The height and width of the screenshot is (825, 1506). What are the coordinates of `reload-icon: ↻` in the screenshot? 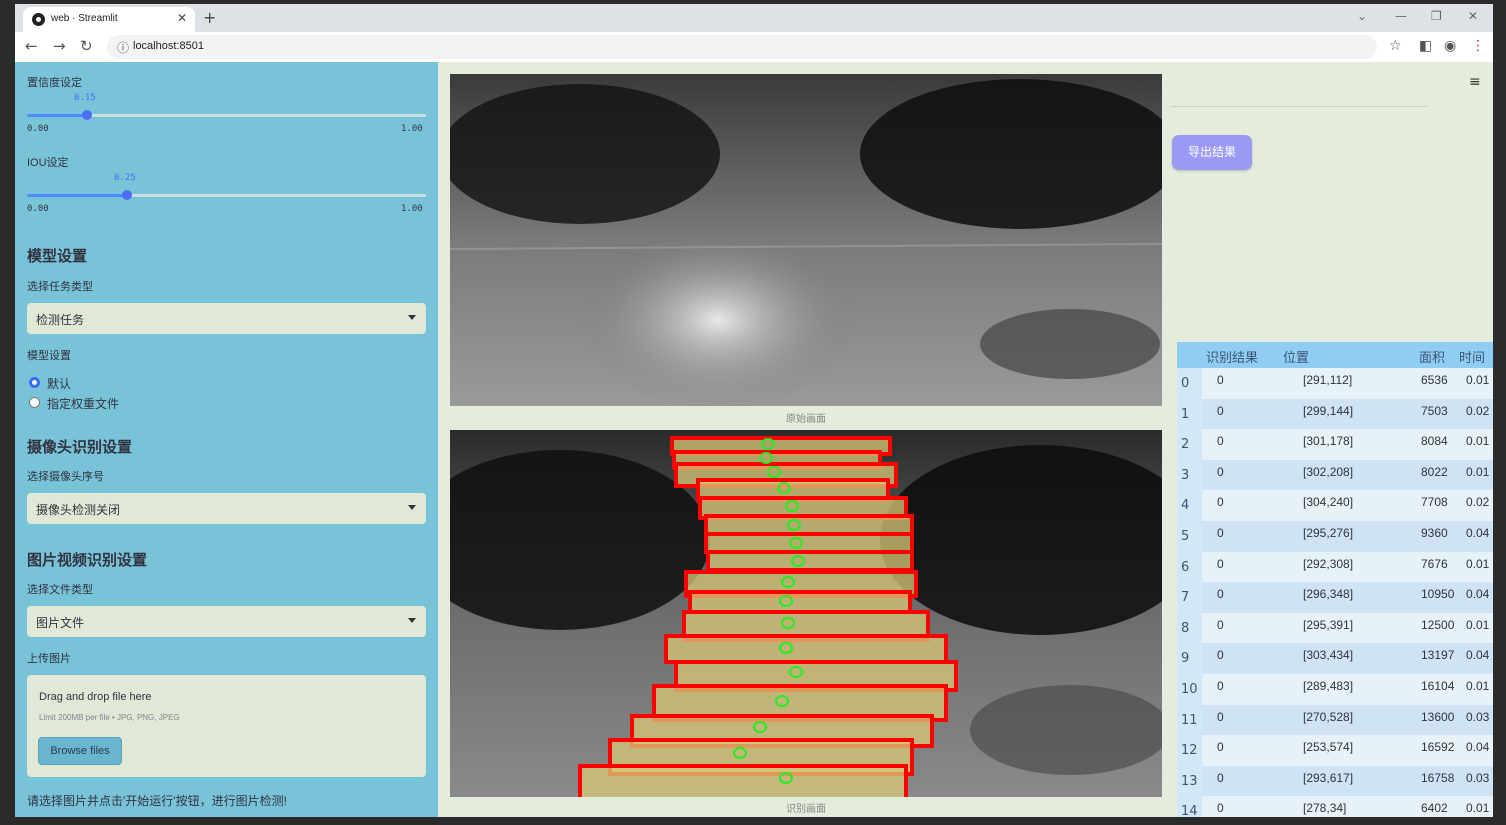 It's located at (86, 46).